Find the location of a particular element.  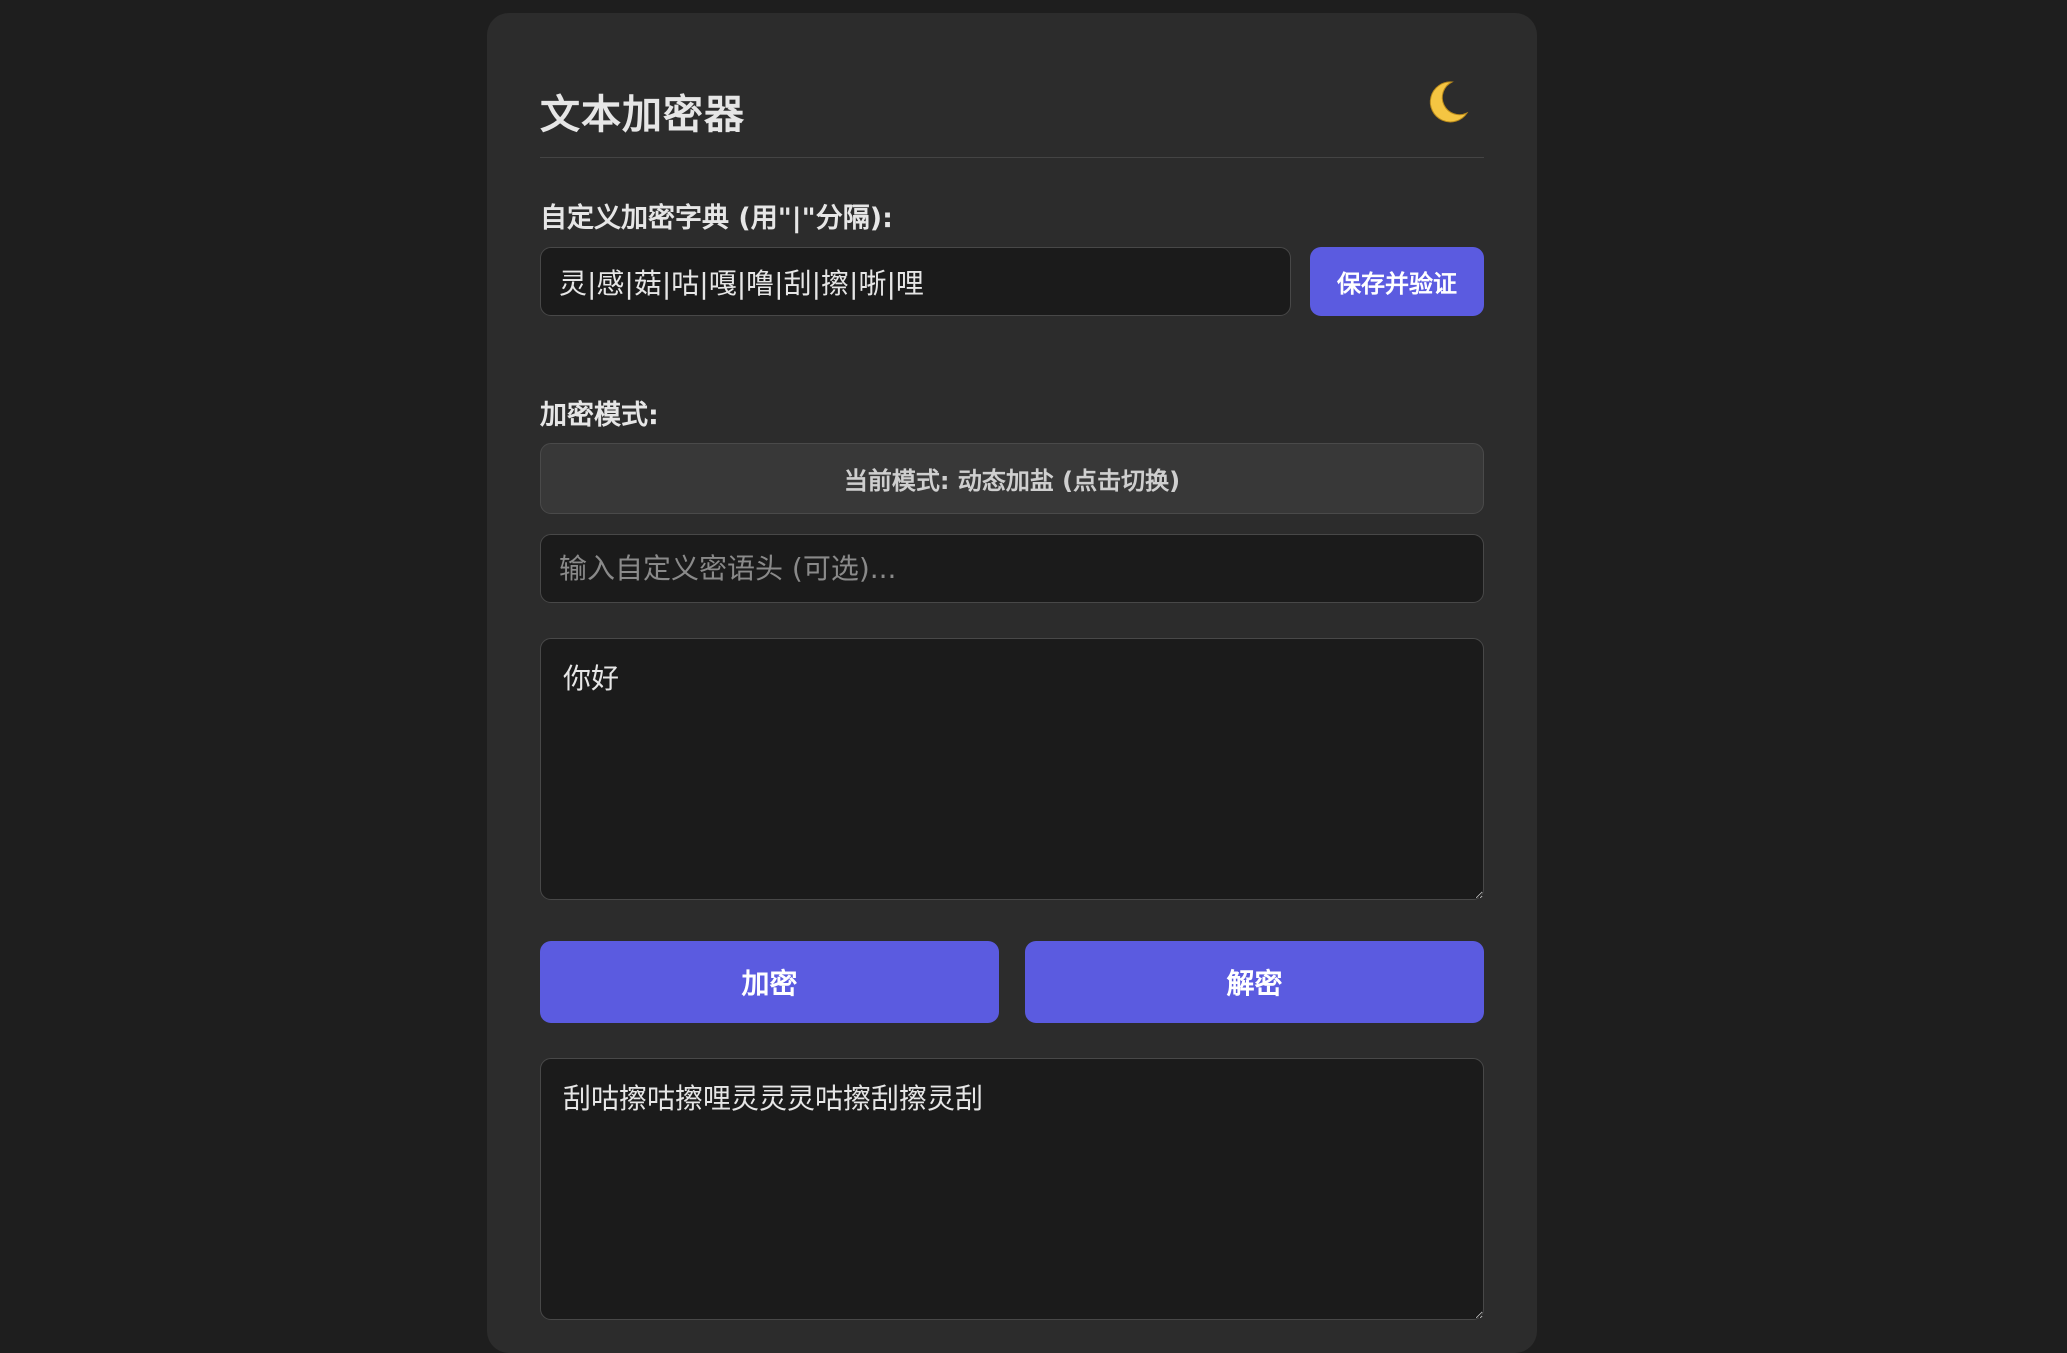

theme-toggle-button is located at coordinates (1447, 104).